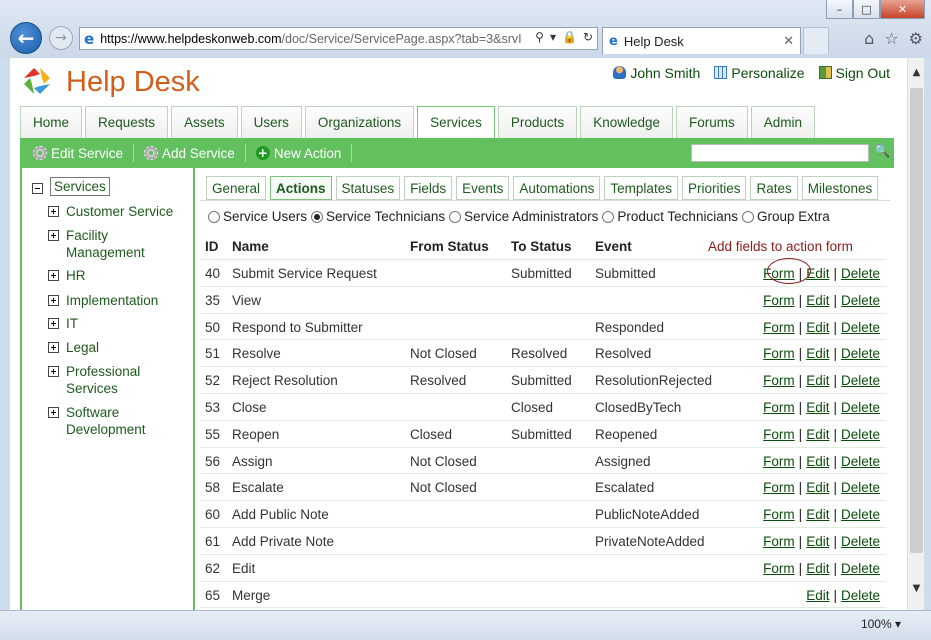  What do you see at coordinates (712, 122) in the screenshot?
I see `tab-forums: Forums` at bounding box center [712, 122].